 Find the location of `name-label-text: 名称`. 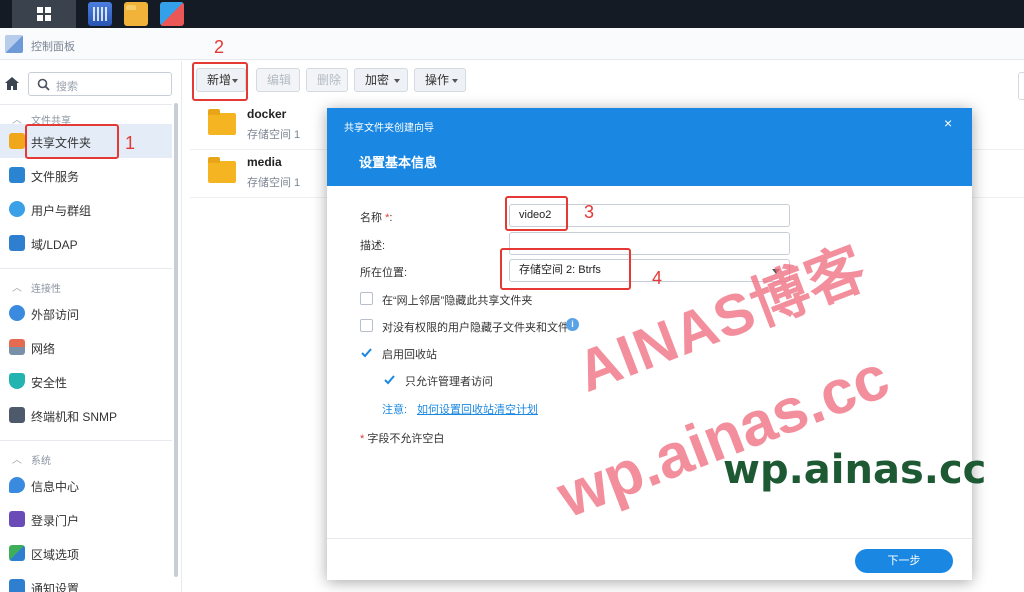

name-label-text: 名称 is located at coordinates (371, 218).